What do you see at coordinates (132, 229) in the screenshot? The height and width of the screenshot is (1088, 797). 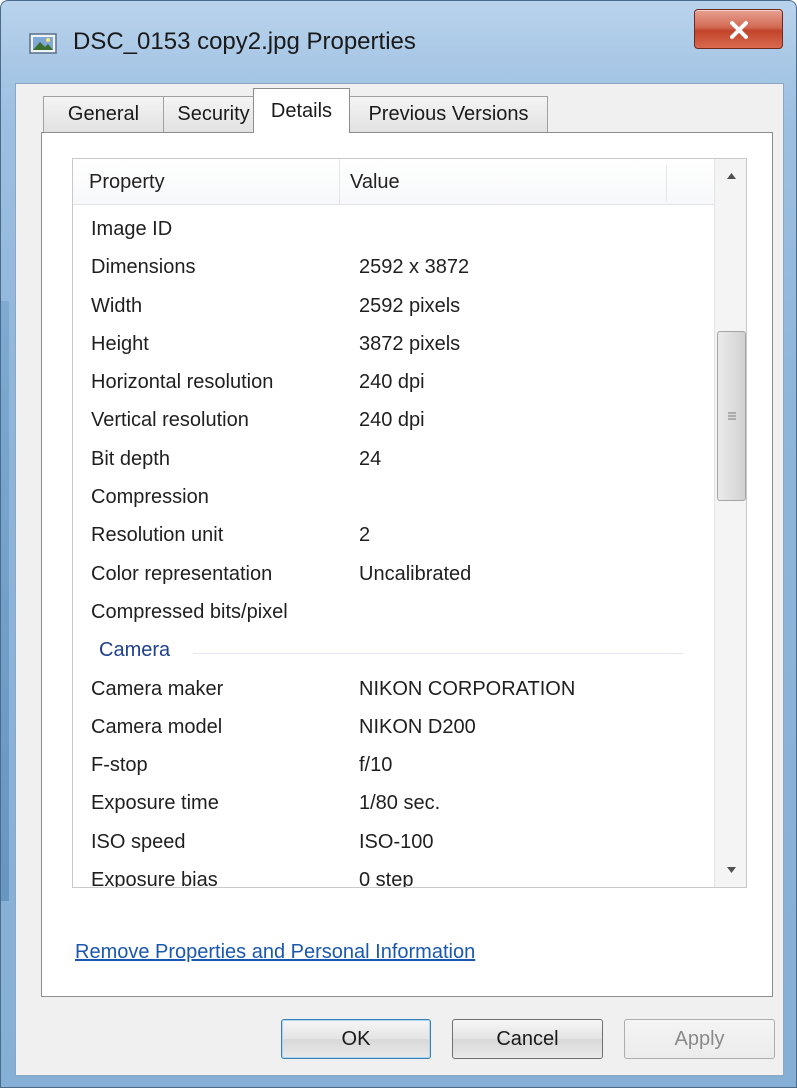 I see `property-name: Image ID` at bounding box center [132, 229].